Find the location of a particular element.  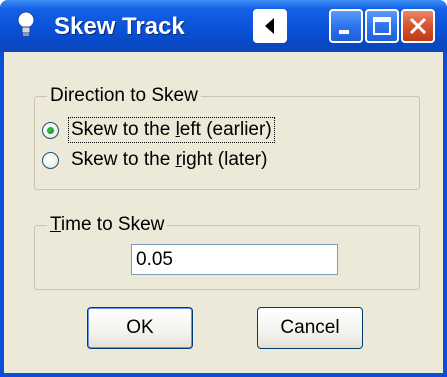

radio-label-suffix: ight (later) is located at coordinates (224, 159).